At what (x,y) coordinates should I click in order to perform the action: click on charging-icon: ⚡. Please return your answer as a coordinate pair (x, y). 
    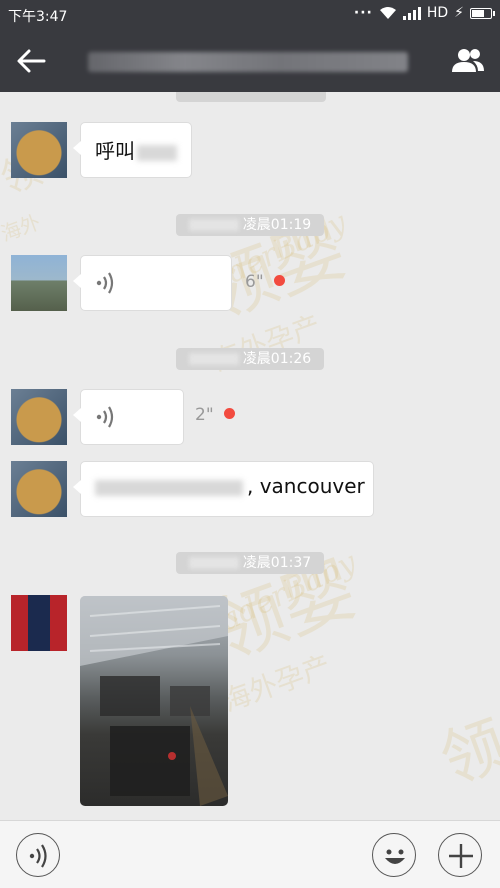
    Looking at the image, I should click on (459, 13).